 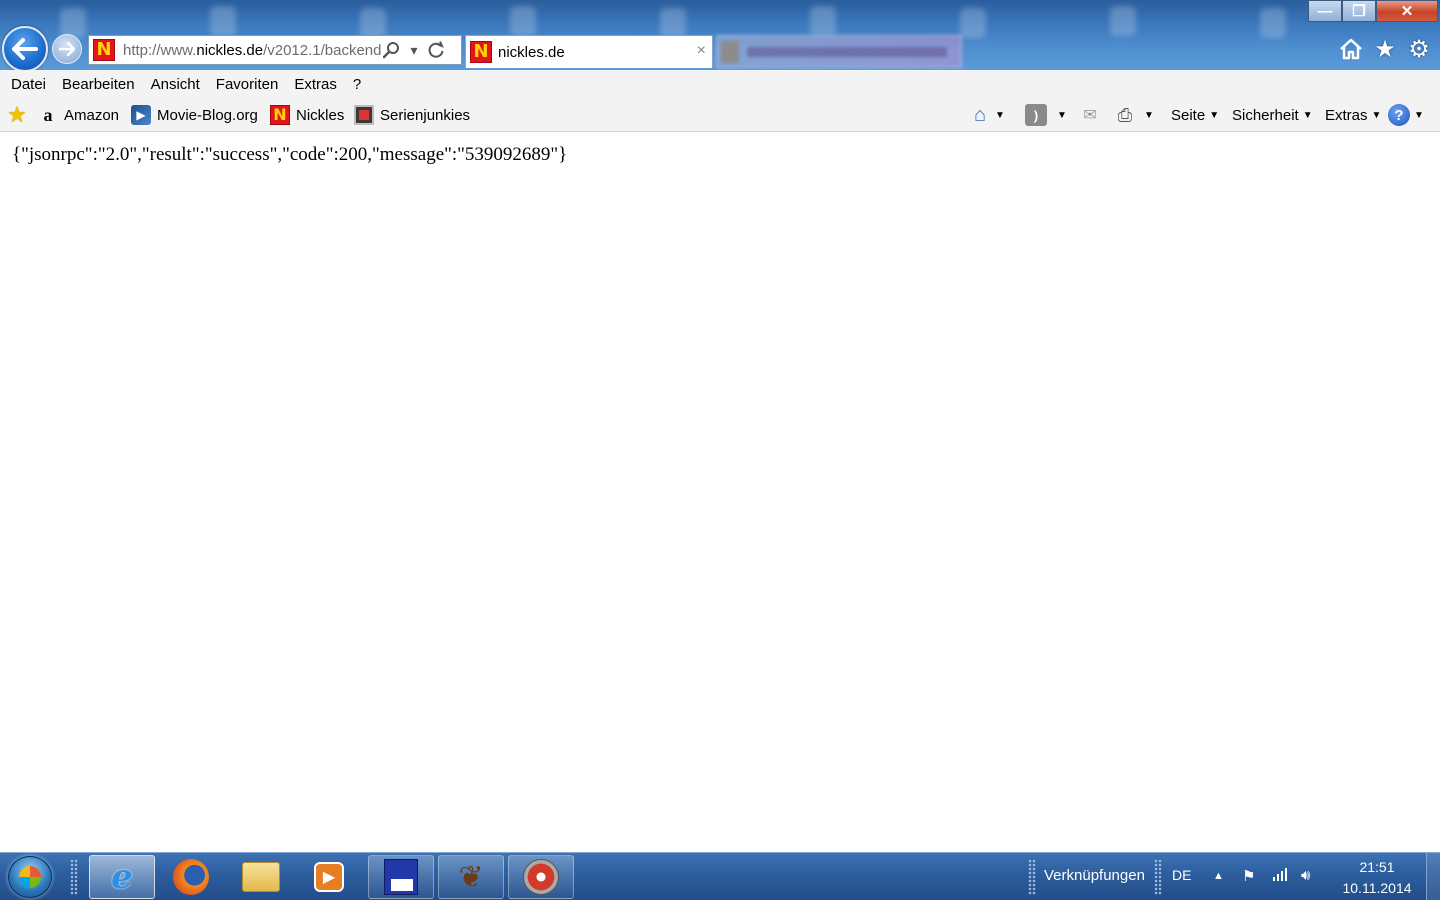 I want to click on taskbar-firefox, so click(x=191, y=877).